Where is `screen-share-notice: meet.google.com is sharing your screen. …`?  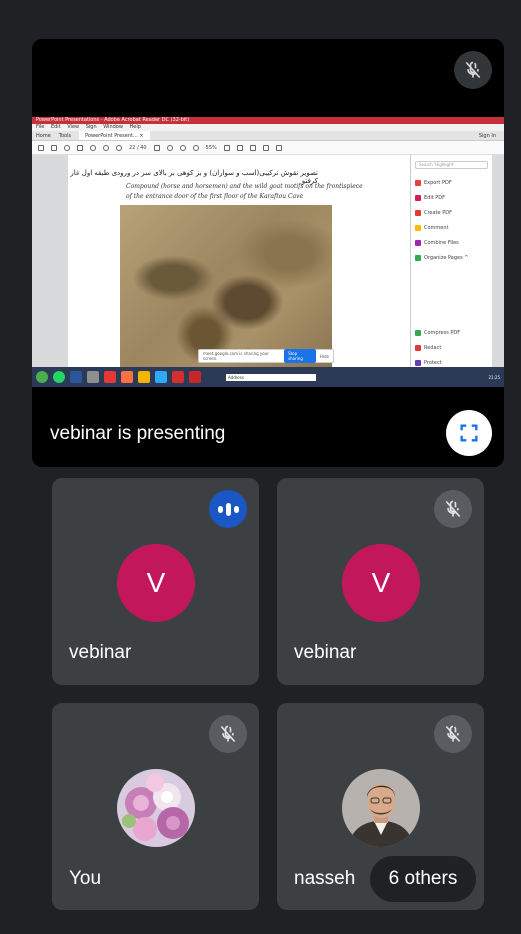
screen-share-notice: meet.google.com is sharing your screen. … is located at coordinates (266, 356).